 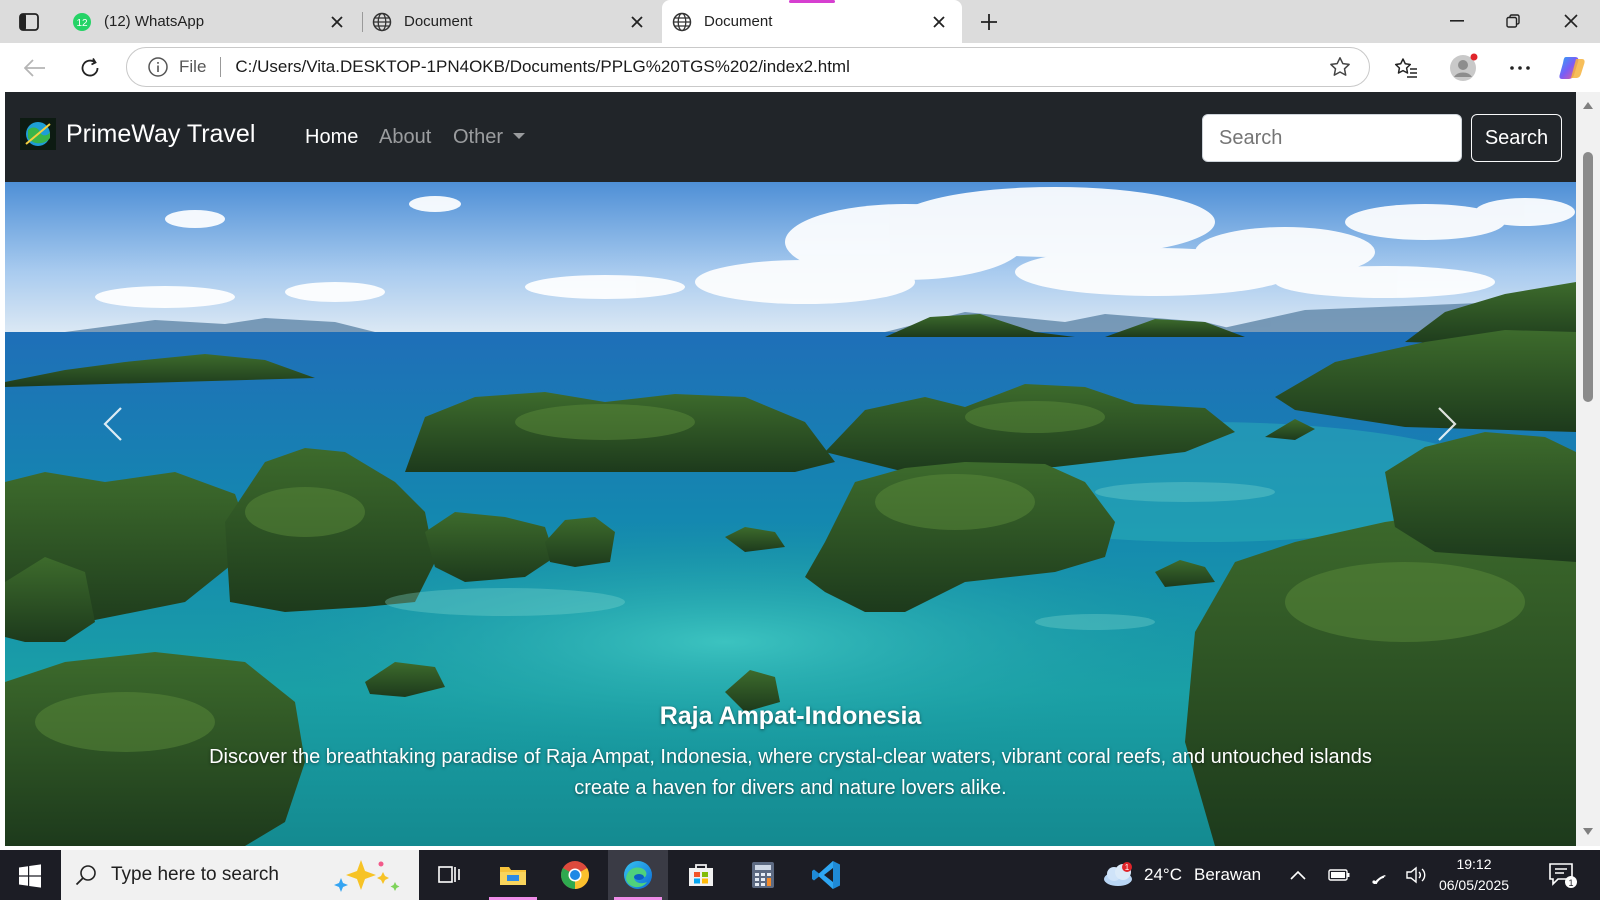 I want to click on vscode-icon, so click(x=826, y=875).